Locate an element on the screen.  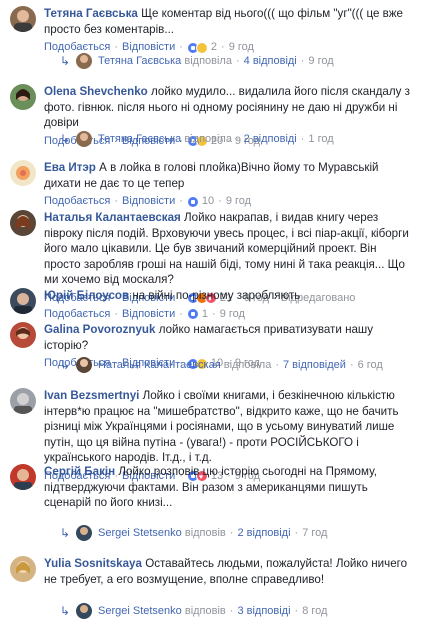
reply-time: 6 год is located at coordinates (370, 365).